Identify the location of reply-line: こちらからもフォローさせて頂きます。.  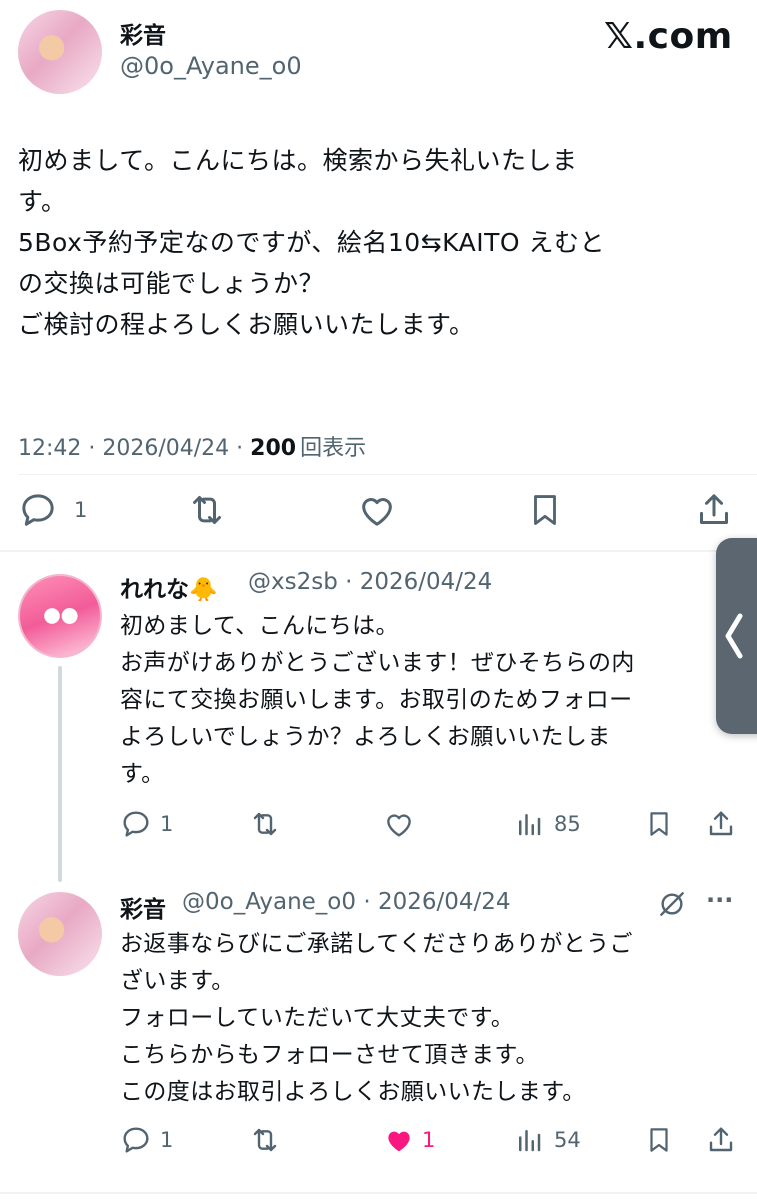
(329, 1055).